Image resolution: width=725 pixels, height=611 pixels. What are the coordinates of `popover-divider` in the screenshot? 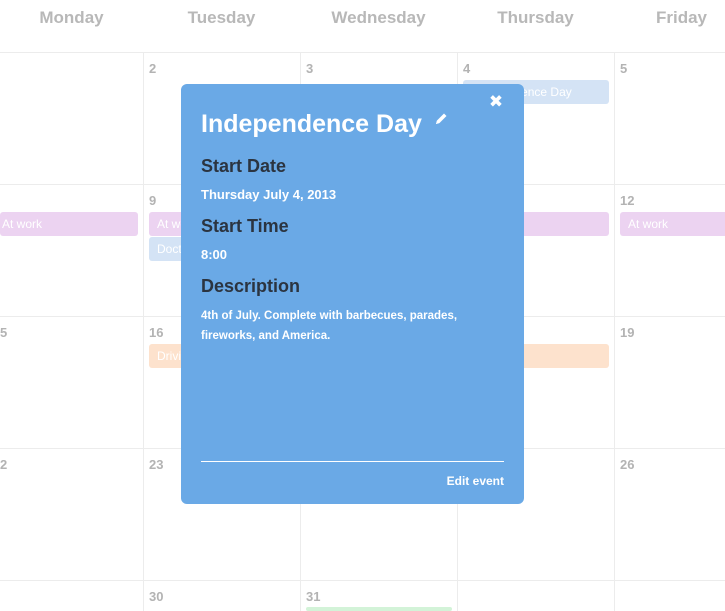 It's located at (352, 461).